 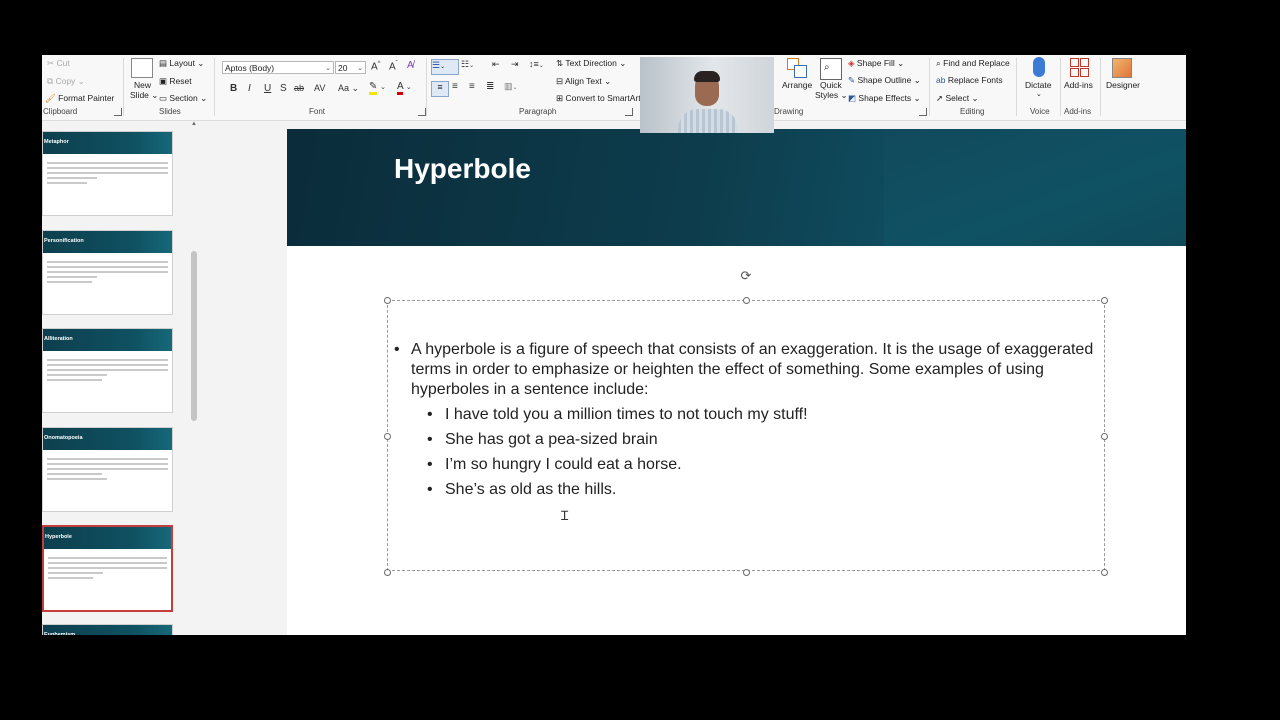 I want to click on title-banner, so click(x=736, y=187).